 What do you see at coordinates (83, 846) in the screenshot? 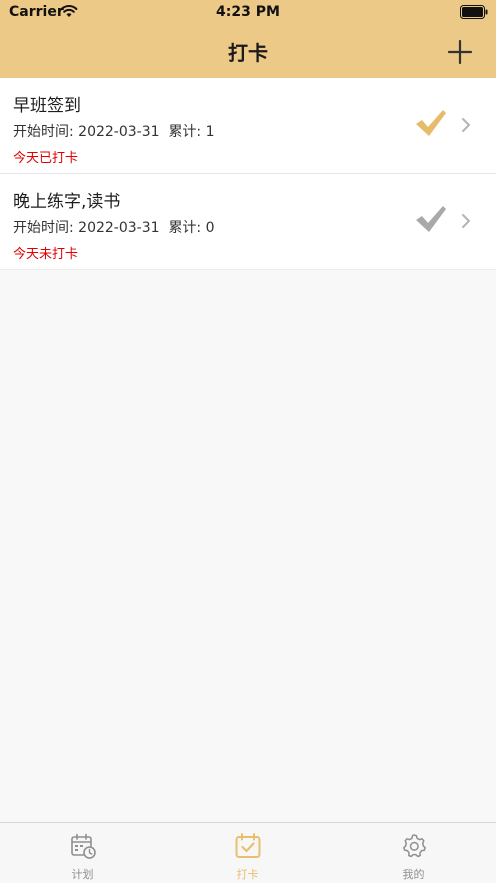
I see `calendar-clock-icon` at bounding box center [83, 846].